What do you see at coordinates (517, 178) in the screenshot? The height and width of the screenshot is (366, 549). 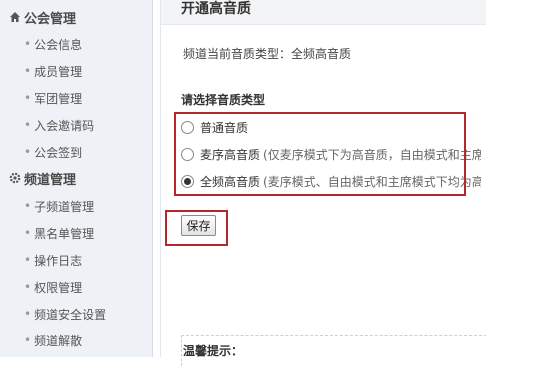 I see `right-blank` at bounding box center [517, 178].